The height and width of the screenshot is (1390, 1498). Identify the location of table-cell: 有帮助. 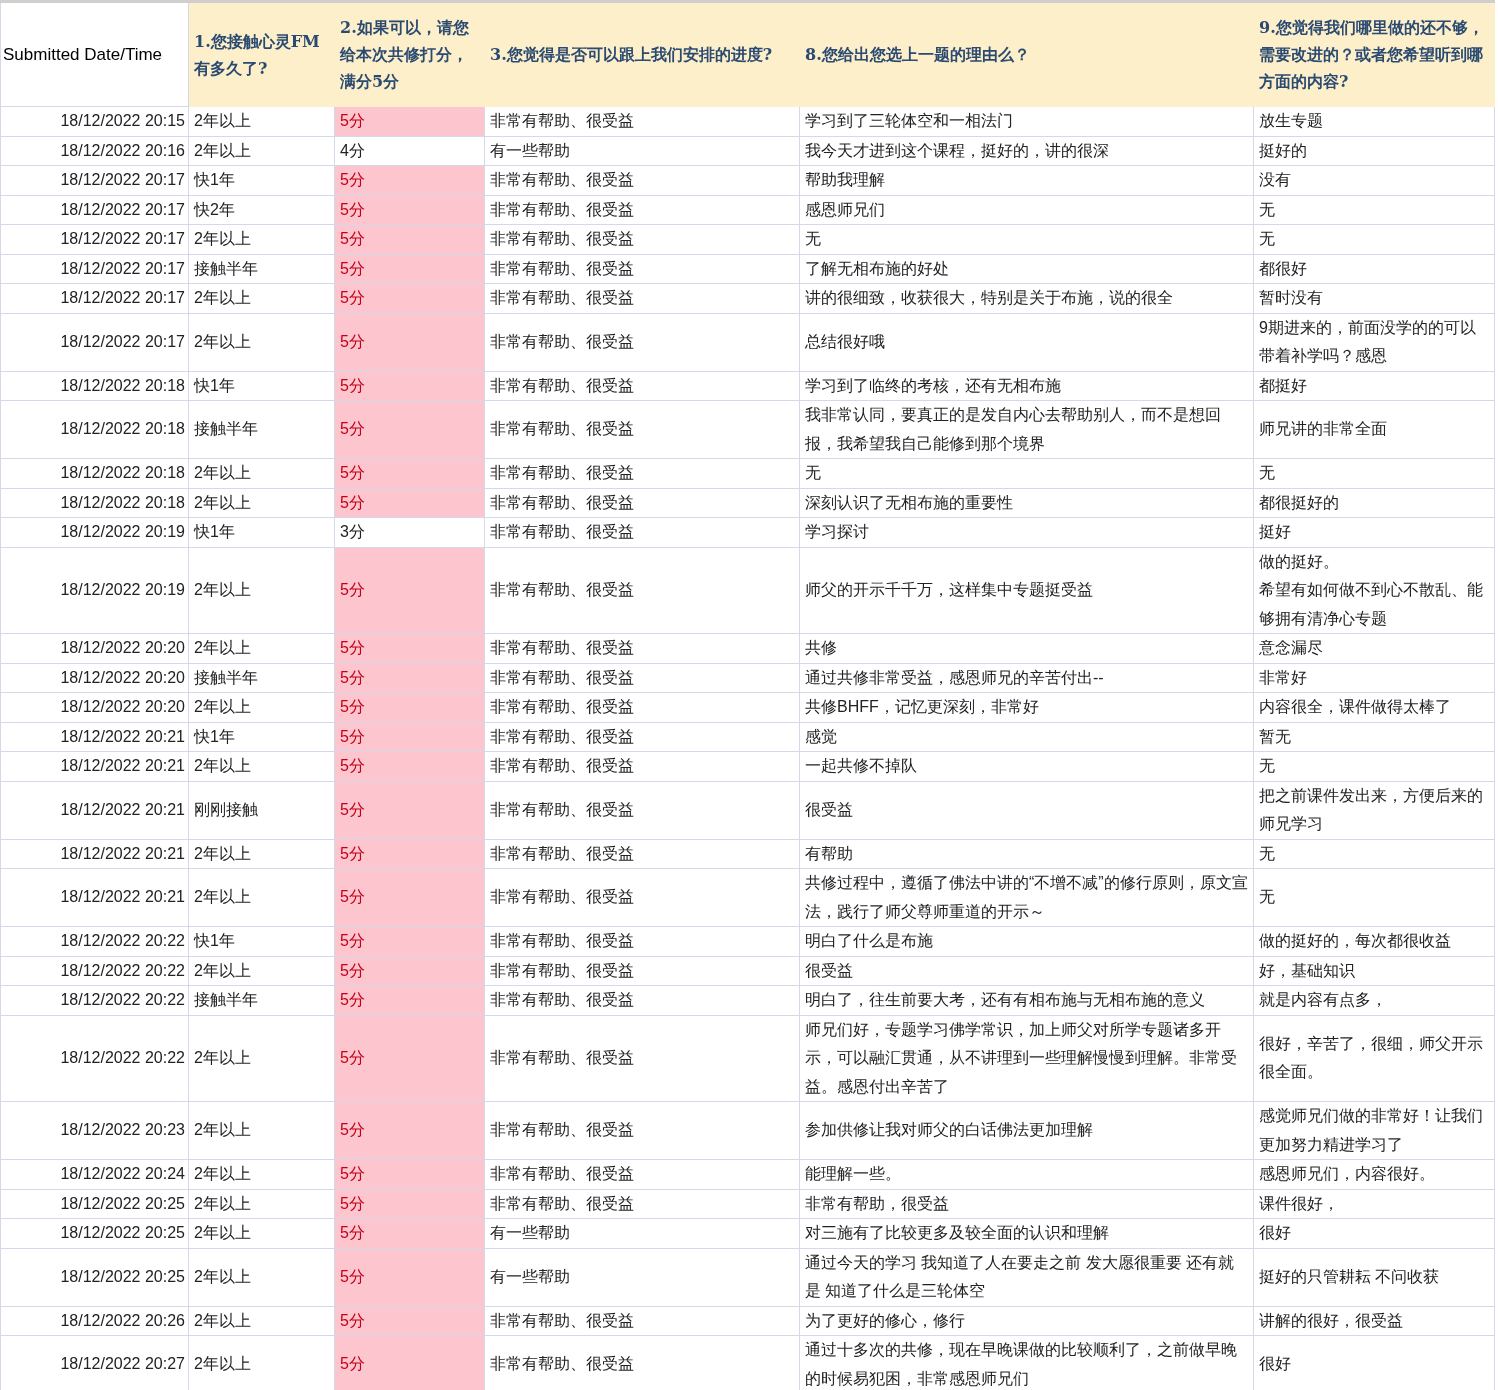
(1026, 854).